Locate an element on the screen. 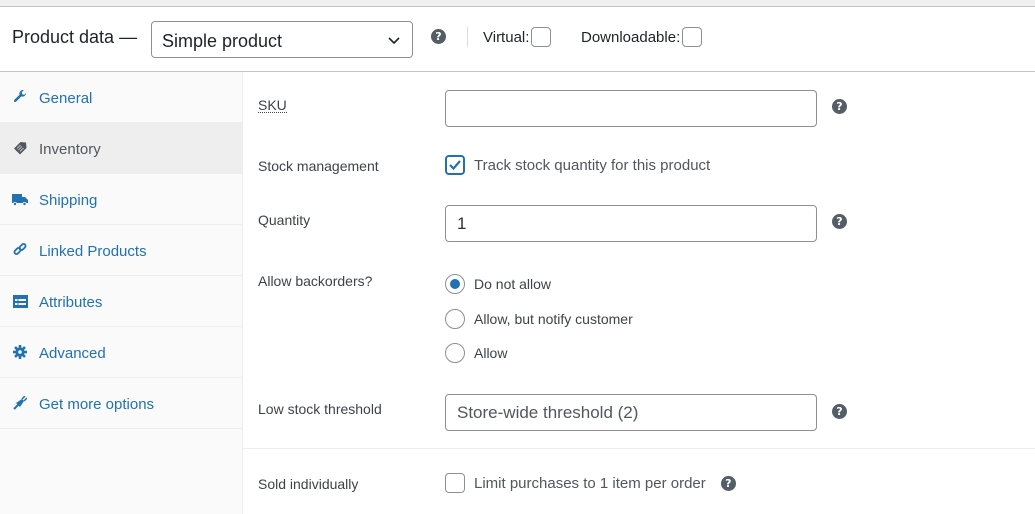 This screenshot has width=1035, height=514. gear-icon is located at coordinates (20, 352).